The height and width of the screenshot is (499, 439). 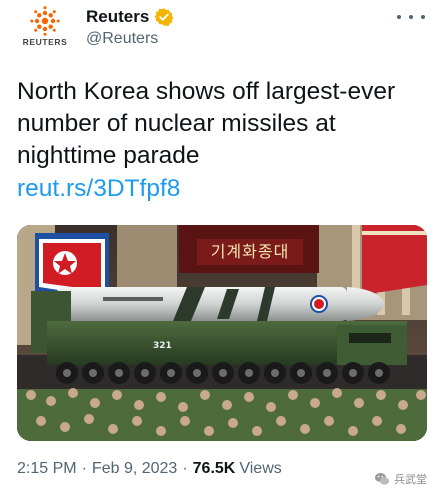 What do you see at coordinates (410, 479) in the screenshot?
I see `watermark-text: 兵武堂` at bounding box center [410, 479].